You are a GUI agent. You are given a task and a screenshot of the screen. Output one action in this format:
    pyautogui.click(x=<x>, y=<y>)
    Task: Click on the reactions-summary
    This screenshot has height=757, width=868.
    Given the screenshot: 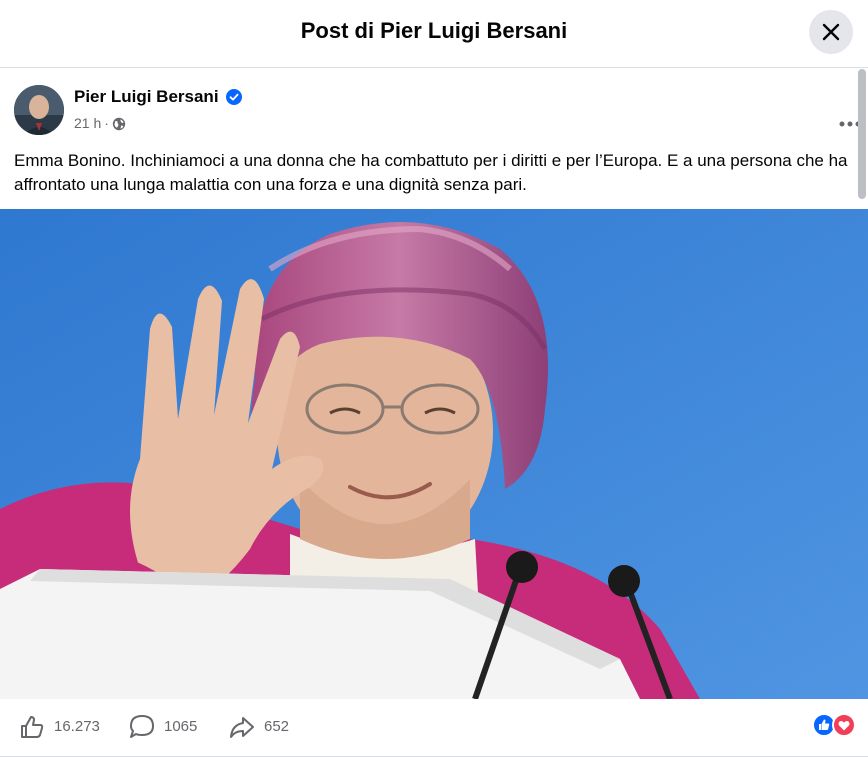 What is the action you would take?
    pyautogui.click(x=835, y=725)
    